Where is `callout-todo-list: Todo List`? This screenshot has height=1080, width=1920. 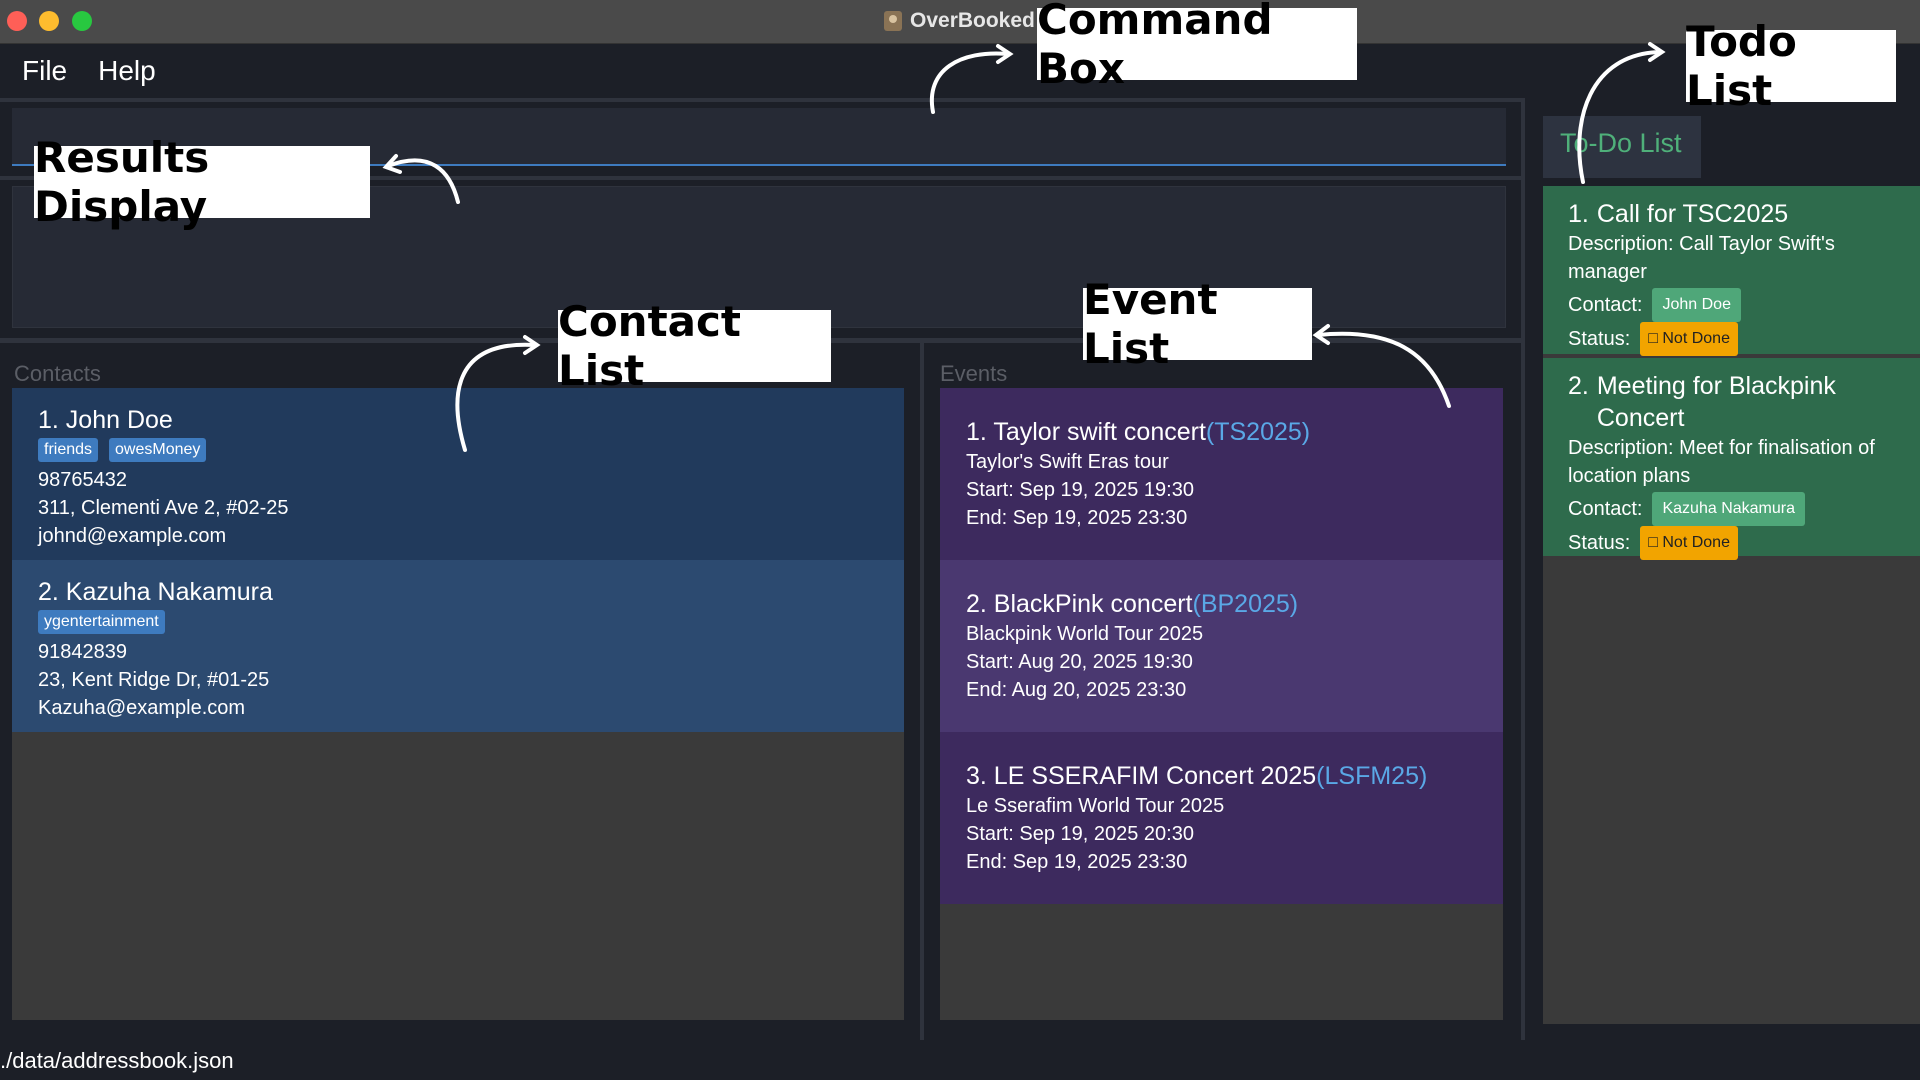 callout-todo-list: Todo List is located at coordinates (1791, 66).